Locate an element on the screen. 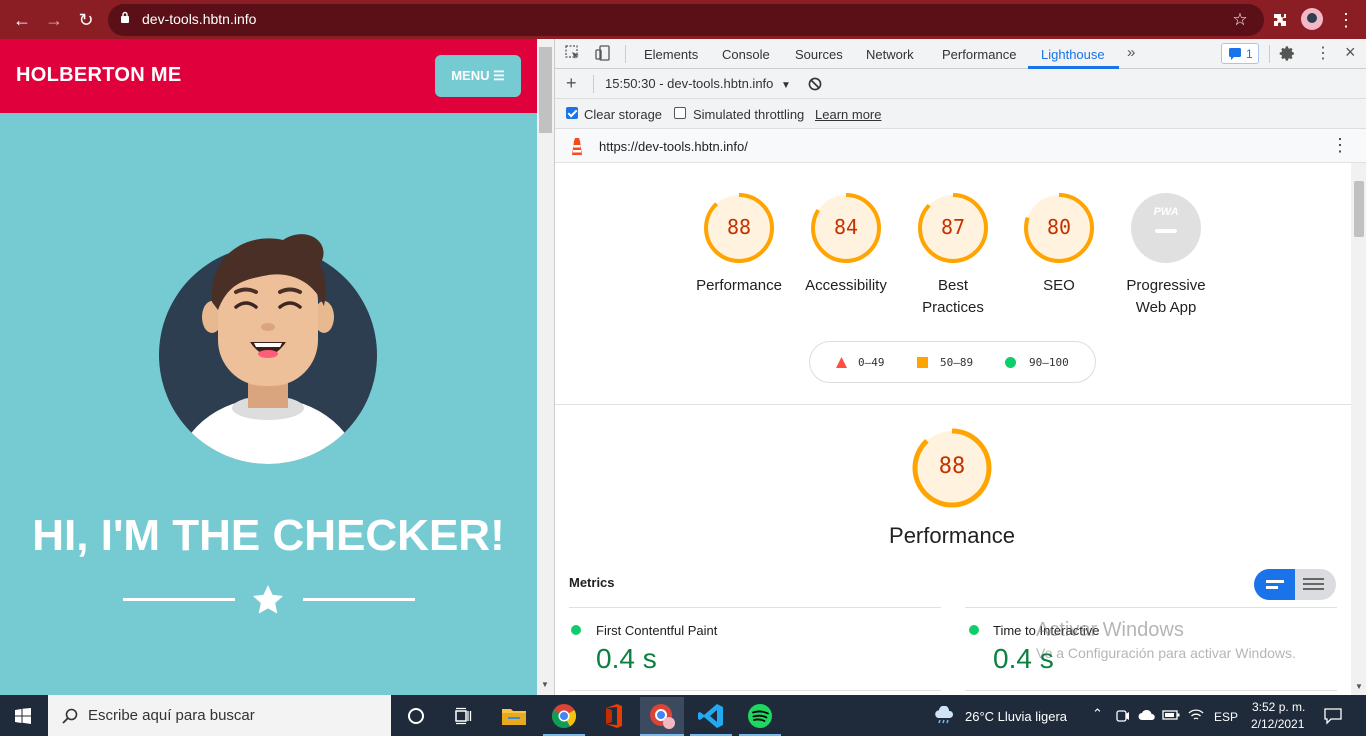 The height and width of the screenshot is (736, 1366). gauge-best-practices: 87 is located at coordinates (953, 228).